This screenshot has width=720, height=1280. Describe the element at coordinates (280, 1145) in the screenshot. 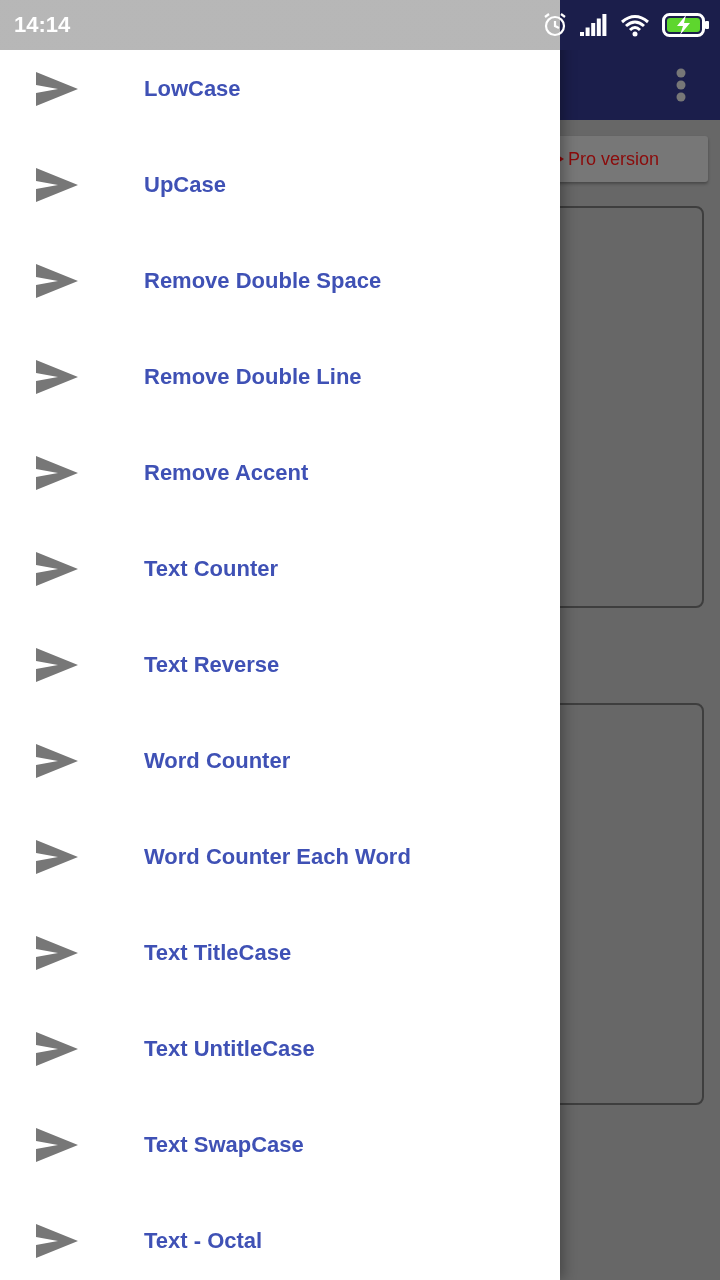

I see `menu-item: Text SwapCase` at that location.